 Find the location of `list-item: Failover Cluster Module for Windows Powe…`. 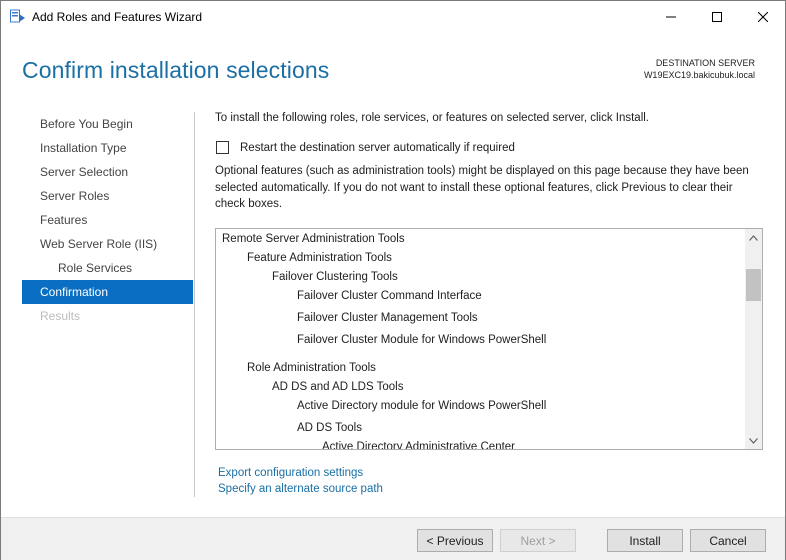

list-item: Failover Cluster Module for Windows Powe… is located at coordinates (422, 340).